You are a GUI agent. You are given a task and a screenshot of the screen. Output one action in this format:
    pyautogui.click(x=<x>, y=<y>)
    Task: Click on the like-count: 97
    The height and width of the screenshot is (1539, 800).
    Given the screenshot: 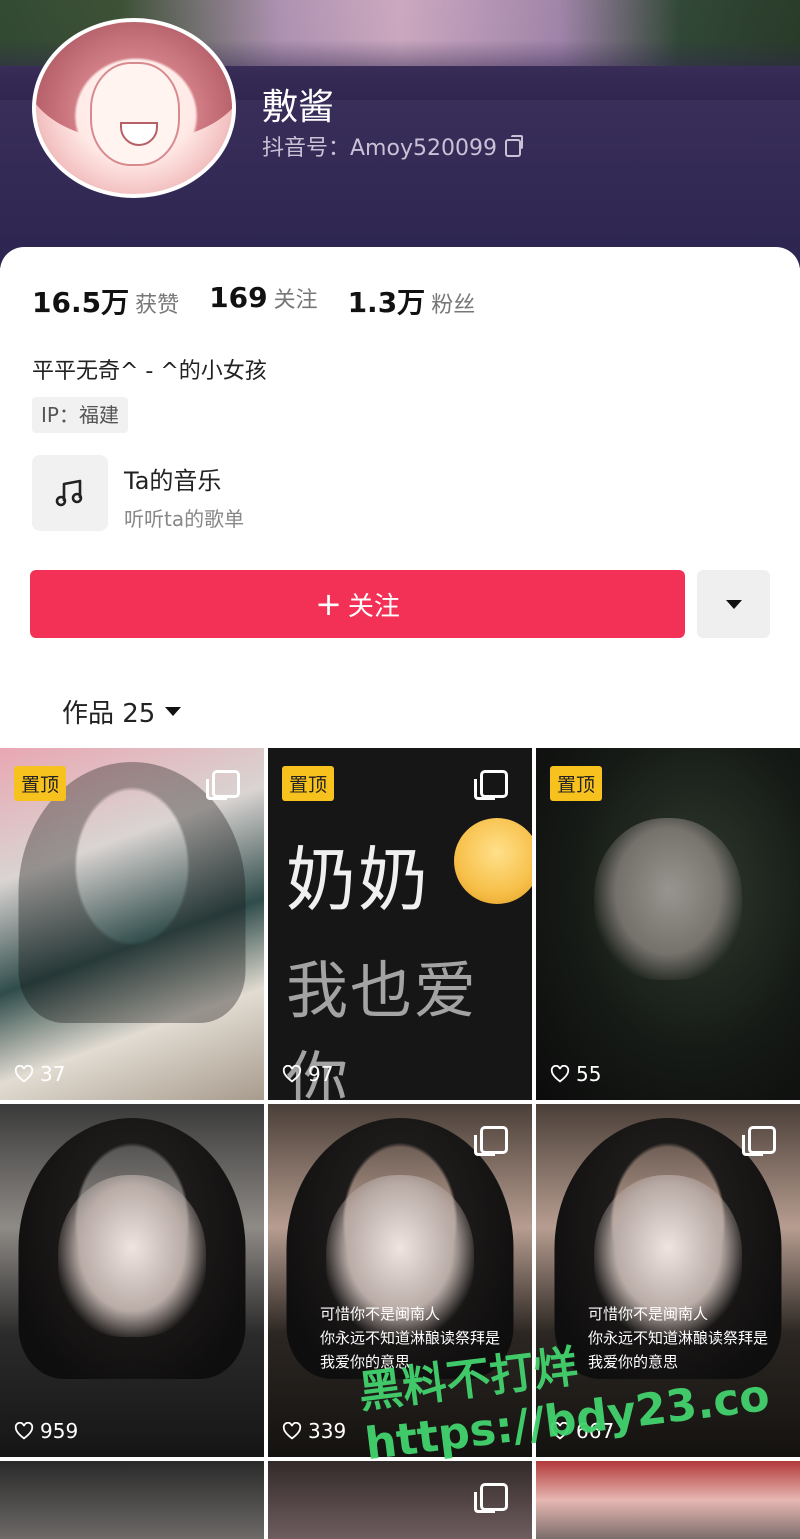 What is the action you would take?
    pyautogui.click(x=307, y=1074)
    